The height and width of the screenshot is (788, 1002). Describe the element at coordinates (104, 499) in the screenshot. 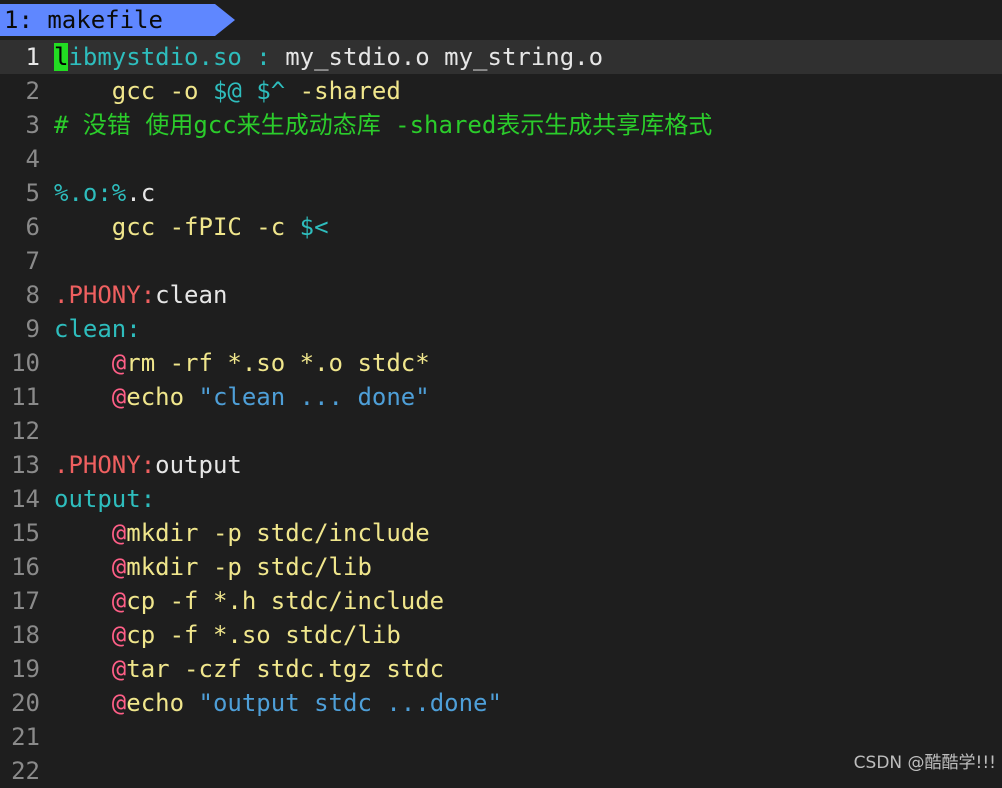

I see `code-text: output:` at that location.